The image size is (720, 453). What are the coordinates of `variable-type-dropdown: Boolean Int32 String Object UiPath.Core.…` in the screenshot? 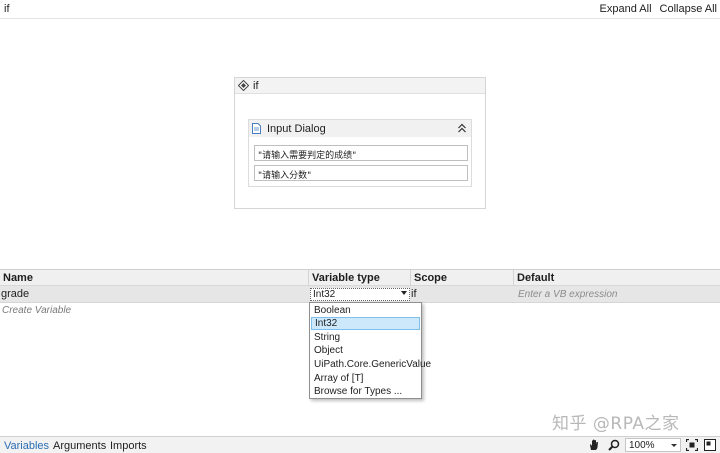 It's located at (370, 350).